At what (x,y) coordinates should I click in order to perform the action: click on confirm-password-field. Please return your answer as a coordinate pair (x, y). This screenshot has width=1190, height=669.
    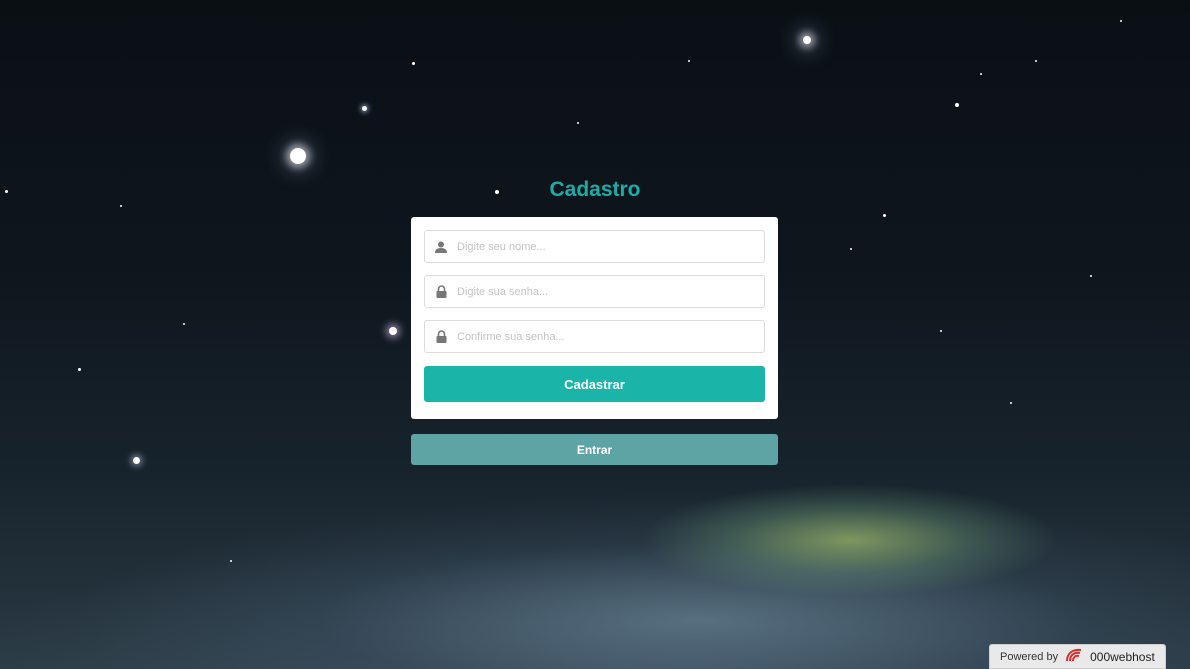
    Looking at the image, I should click on (594, 336).